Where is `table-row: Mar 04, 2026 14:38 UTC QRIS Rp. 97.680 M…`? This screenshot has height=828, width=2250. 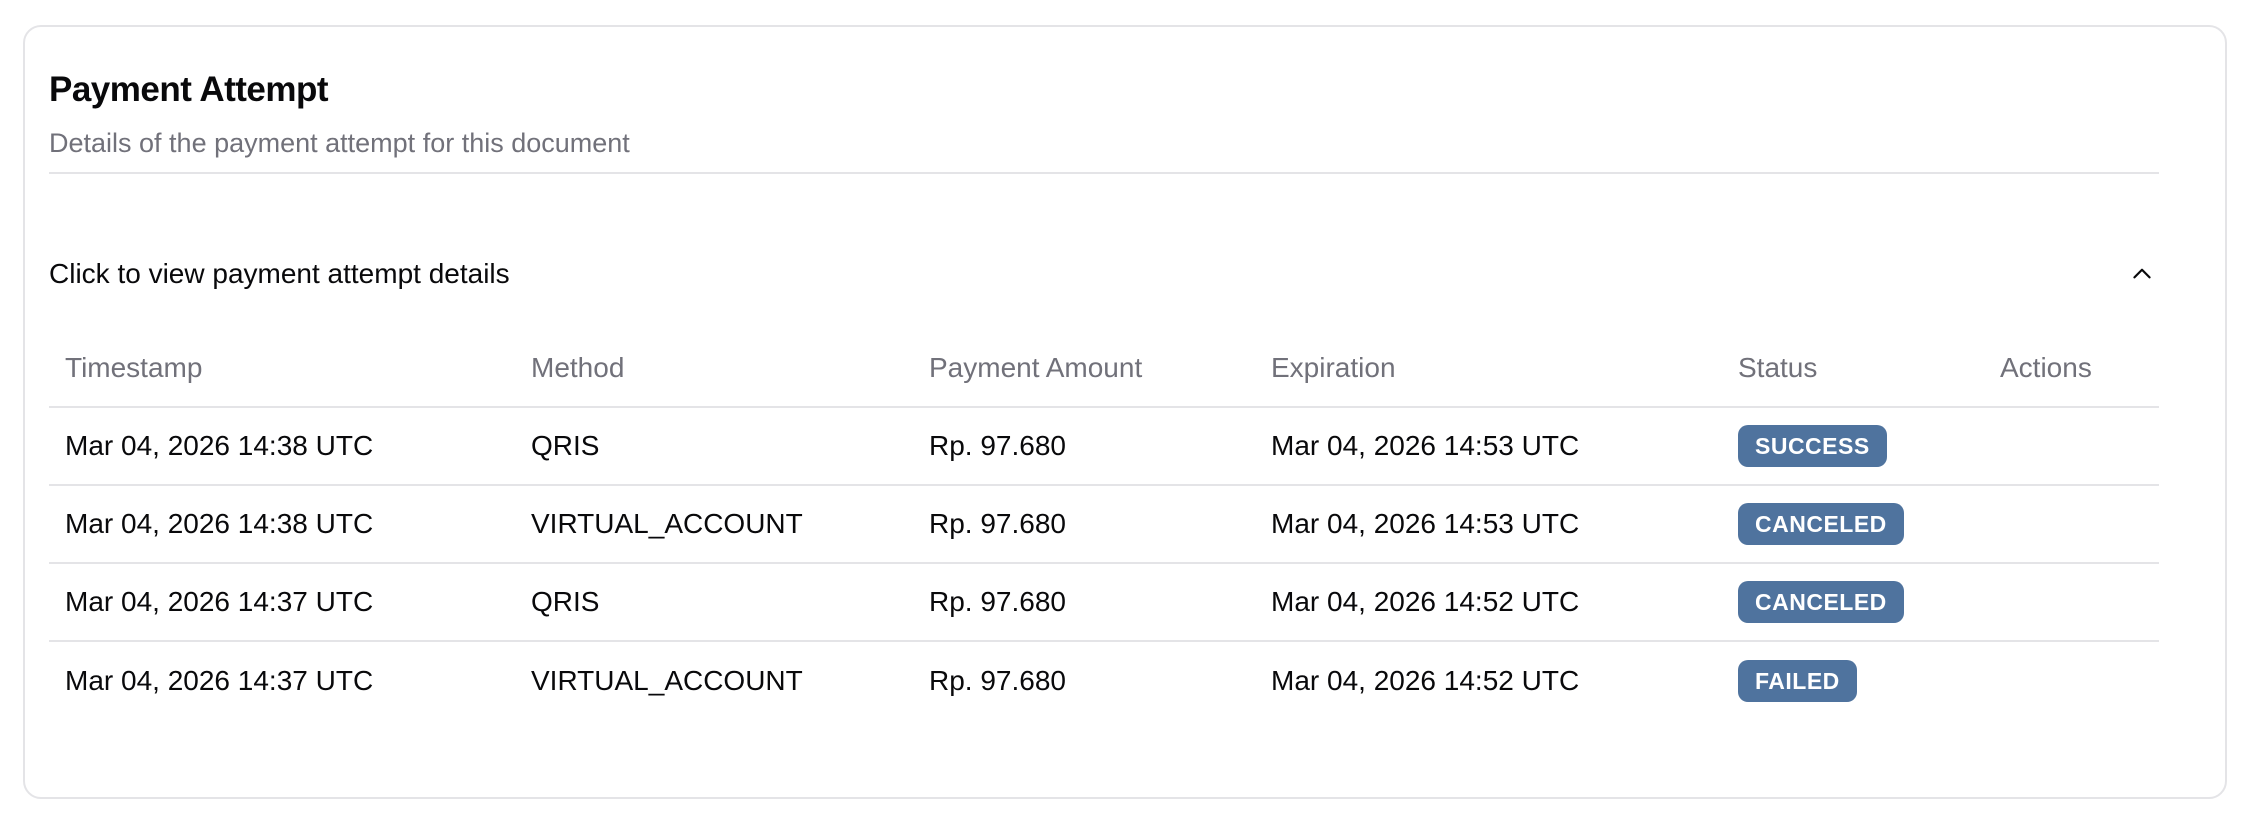
table-row: Mar 04, 2026 14:38 UTC QRIS Rp. 97.680 M… is located at coordinates (1104, 447).